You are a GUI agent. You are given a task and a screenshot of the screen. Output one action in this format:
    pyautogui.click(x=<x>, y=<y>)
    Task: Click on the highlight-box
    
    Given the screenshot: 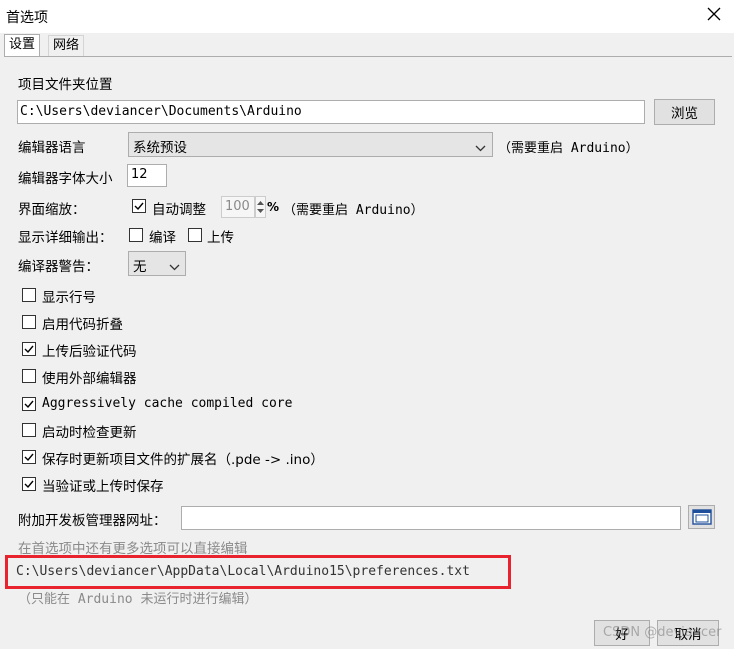 What is the action you would take?
    pyautogui.click(x=258, y=572)
    